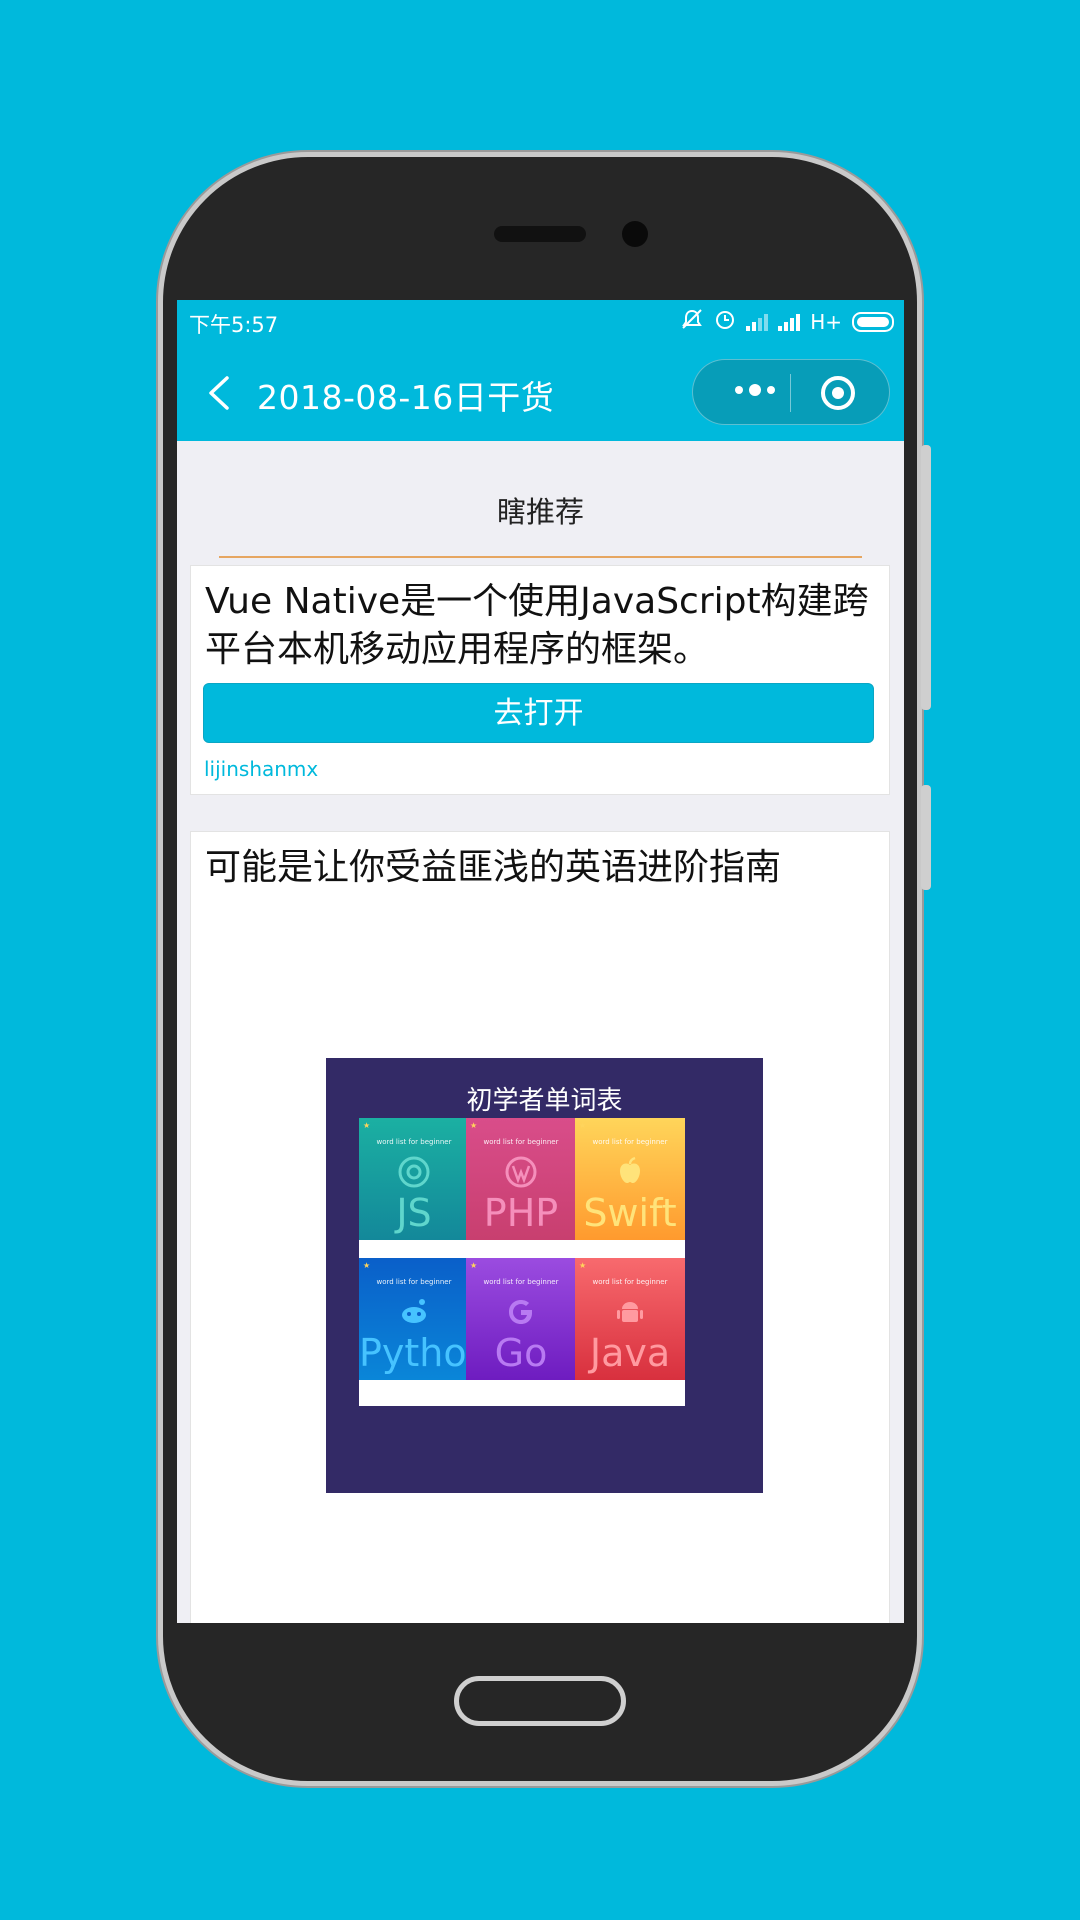 The height and width of the screenshot is (1920, 1080). I want to click on book-cover-art: ★ word list for beginner Python, so click(414, 1319).